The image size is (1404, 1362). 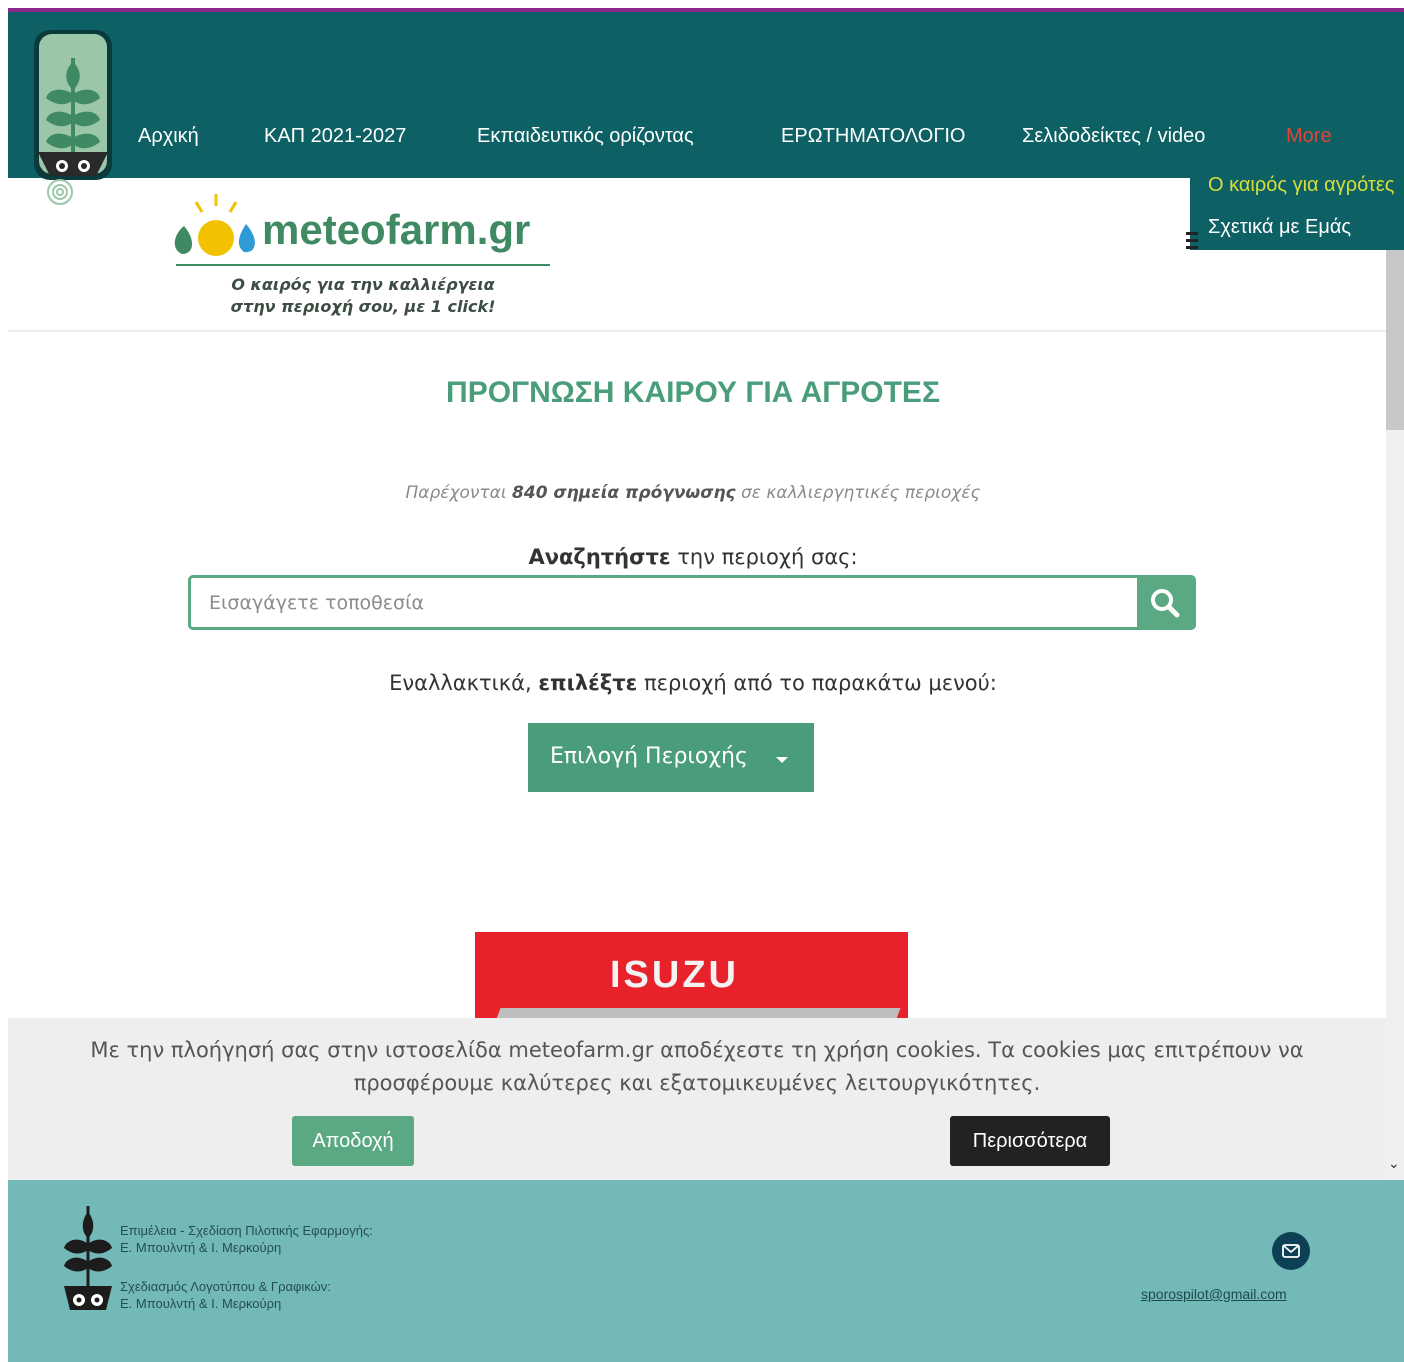 I want to click on dropdown-item-about: Σχετικά με Εμάς, so click(x=1279, y=227).